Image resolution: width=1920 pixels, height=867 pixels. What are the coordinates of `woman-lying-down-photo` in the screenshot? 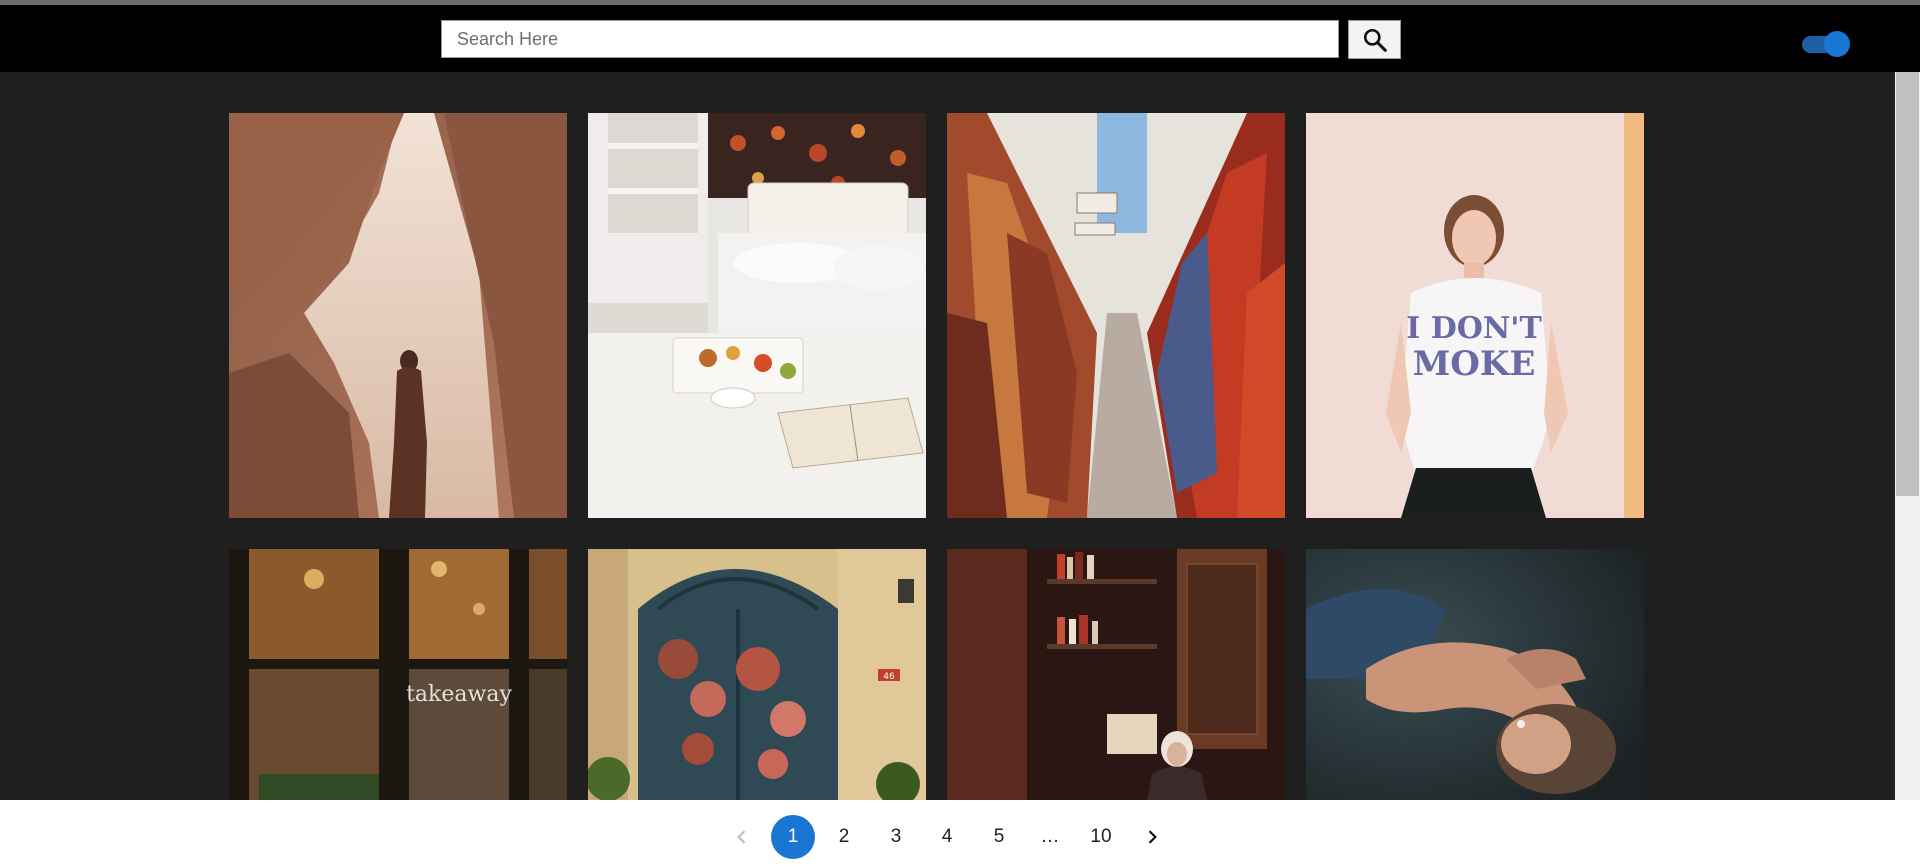 It's located at (1475, 674).